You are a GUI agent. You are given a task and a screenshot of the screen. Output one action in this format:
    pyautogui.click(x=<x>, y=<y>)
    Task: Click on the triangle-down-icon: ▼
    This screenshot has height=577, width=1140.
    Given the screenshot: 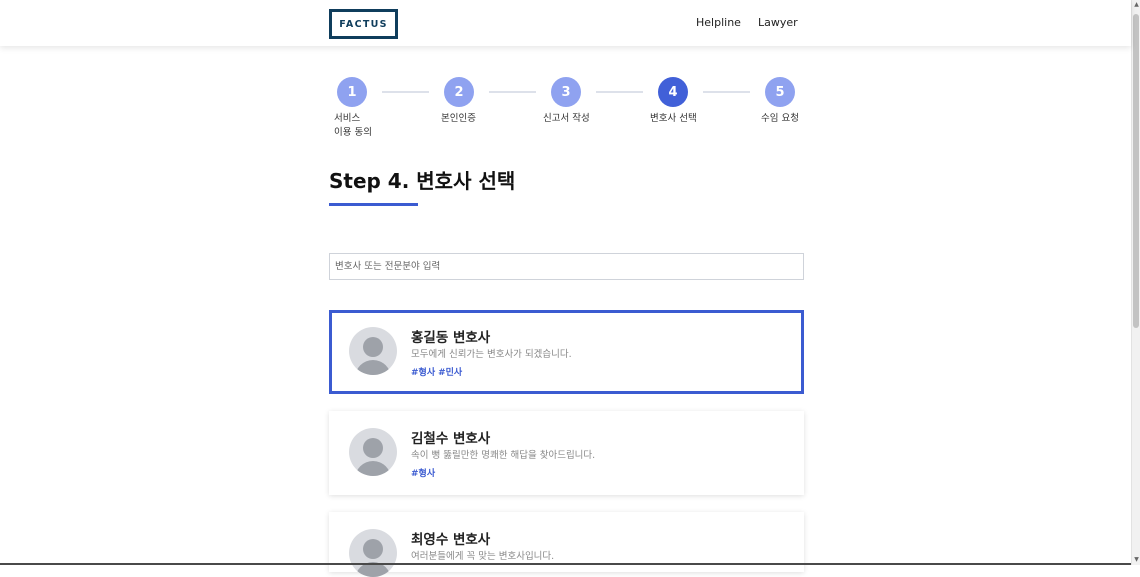 What is the action you would take?
    pyautogui.click(x=1136, y=560)
    